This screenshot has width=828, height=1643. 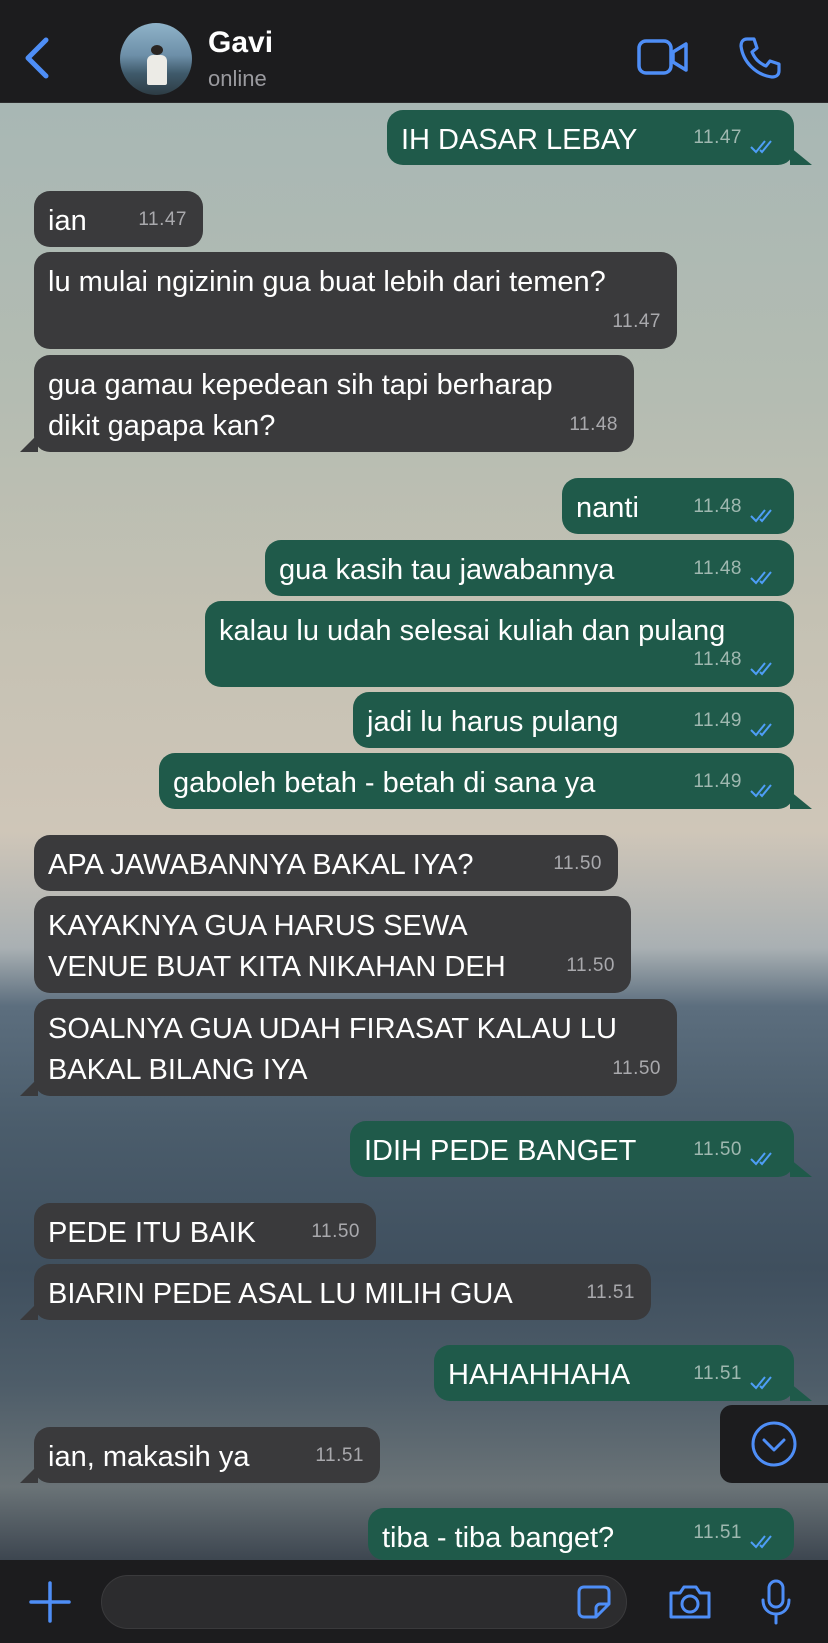 What do you see at coordinates (414, 51) in the screenshot?
I see `chat-header: Gavi online` at bounding box center [414, 51].